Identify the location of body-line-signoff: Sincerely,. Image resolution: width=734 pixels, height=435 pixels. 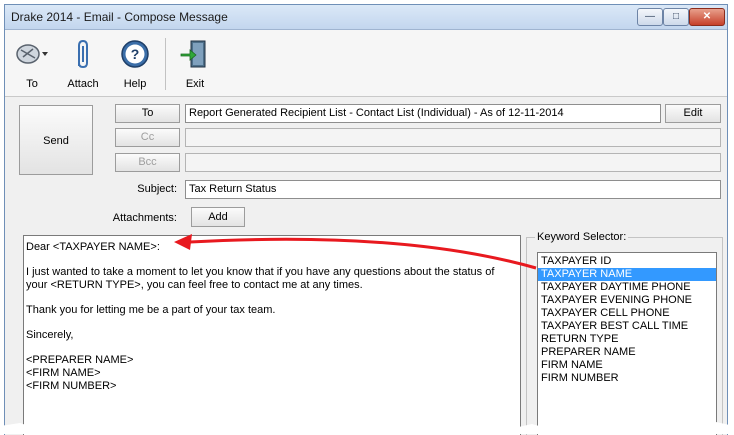
(50, 335).